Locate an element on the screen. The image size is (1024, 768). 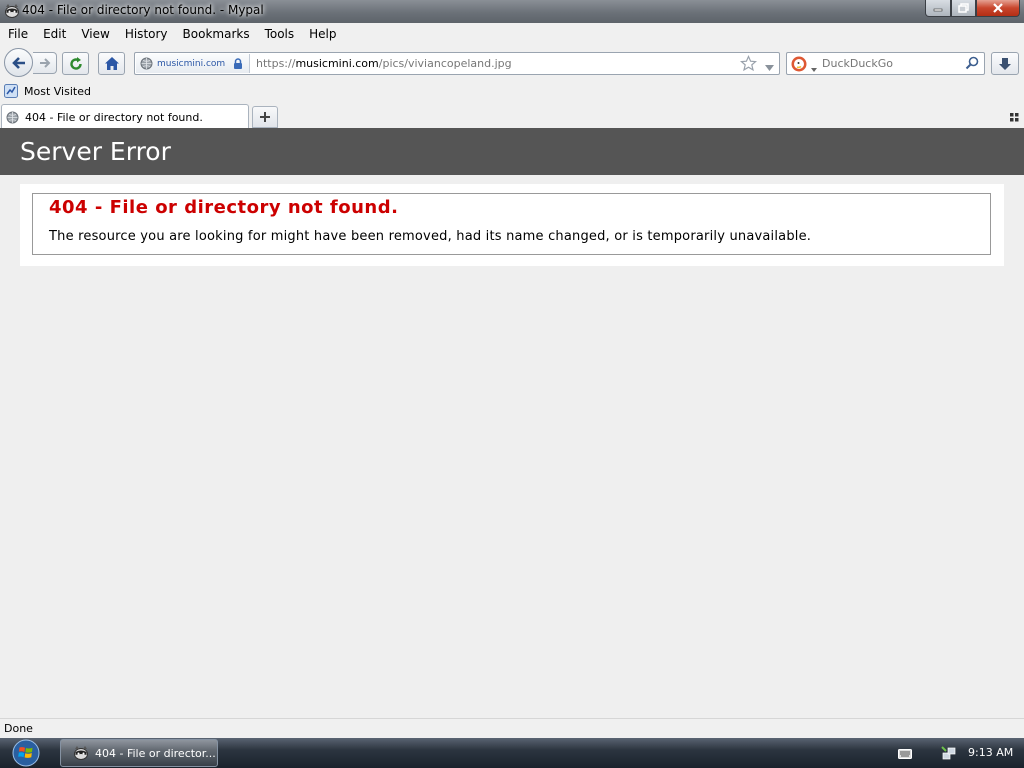
restore-button is located at coordinates (963, 8).